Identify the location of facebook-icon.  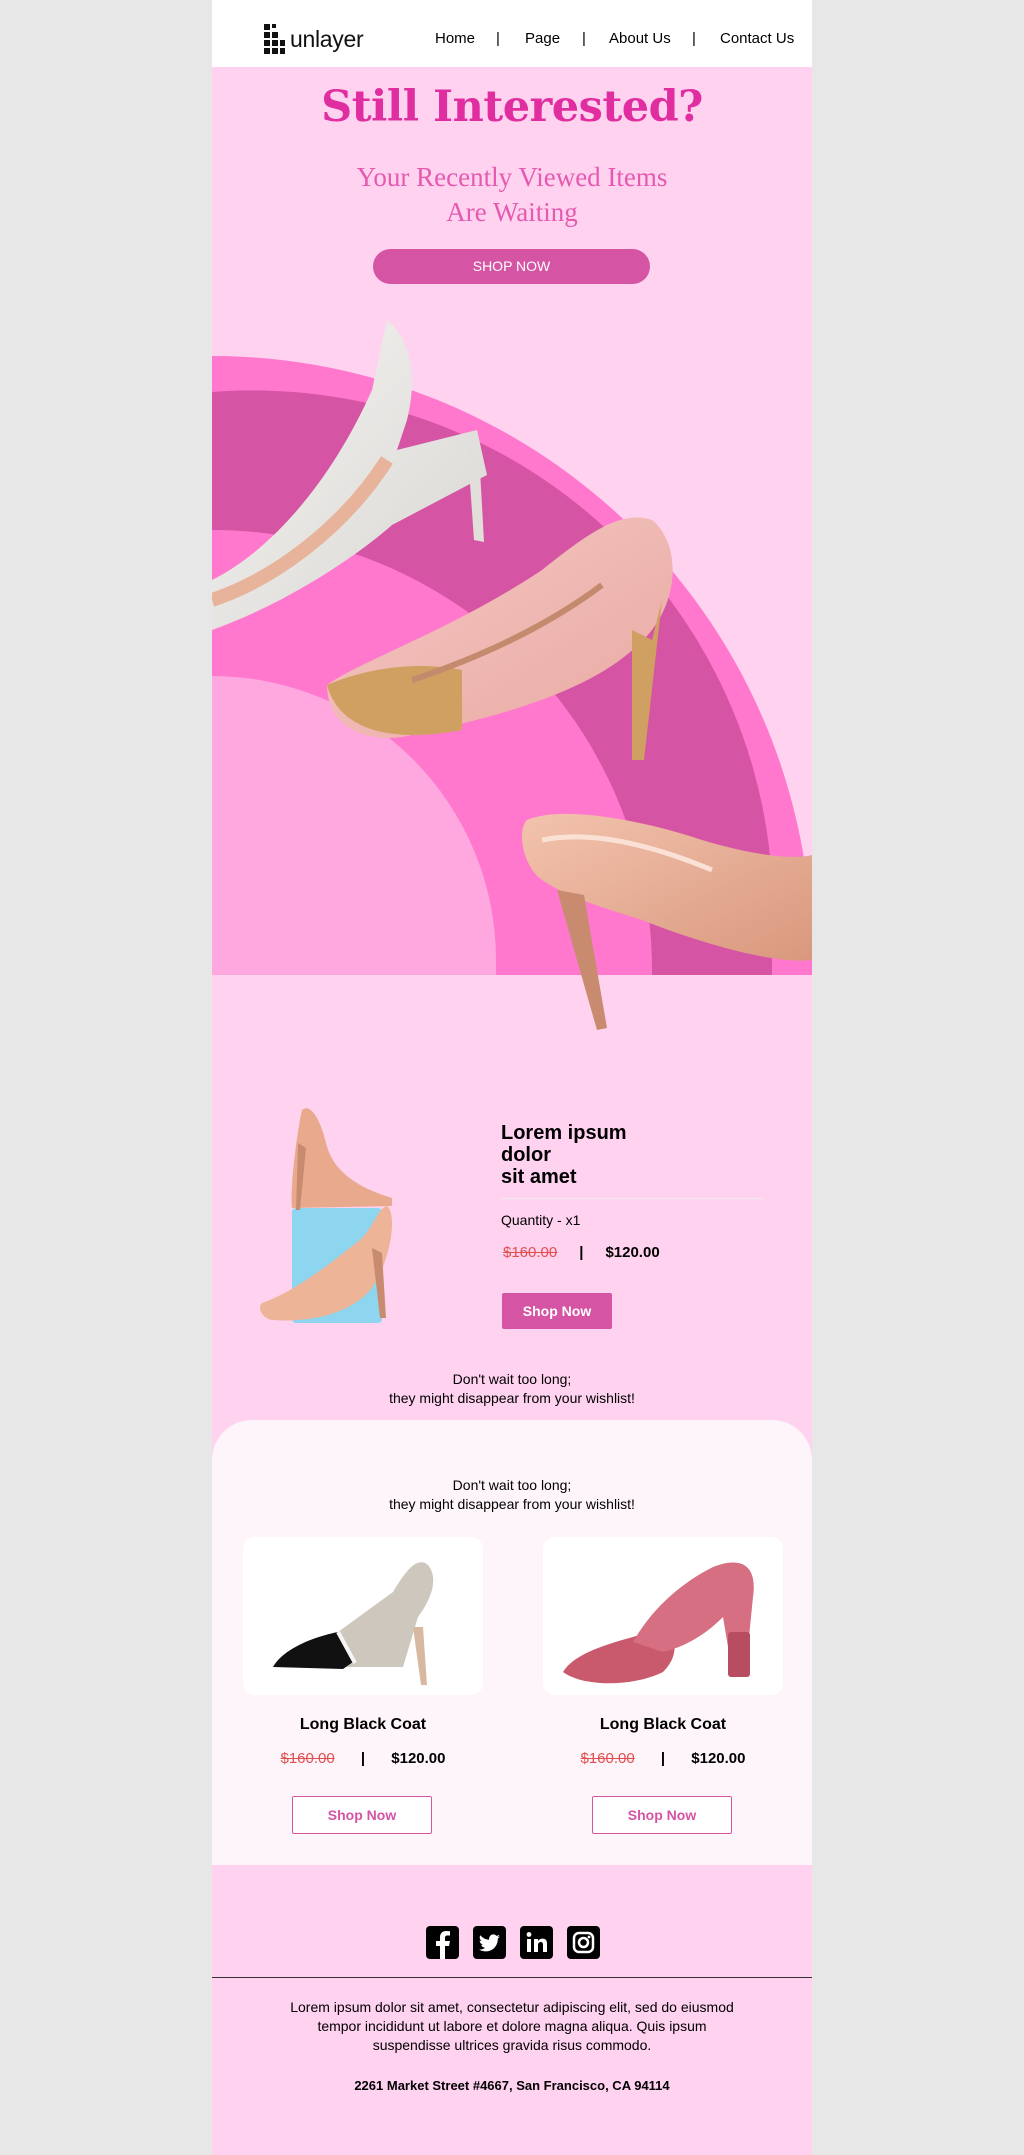
(442, 1942).